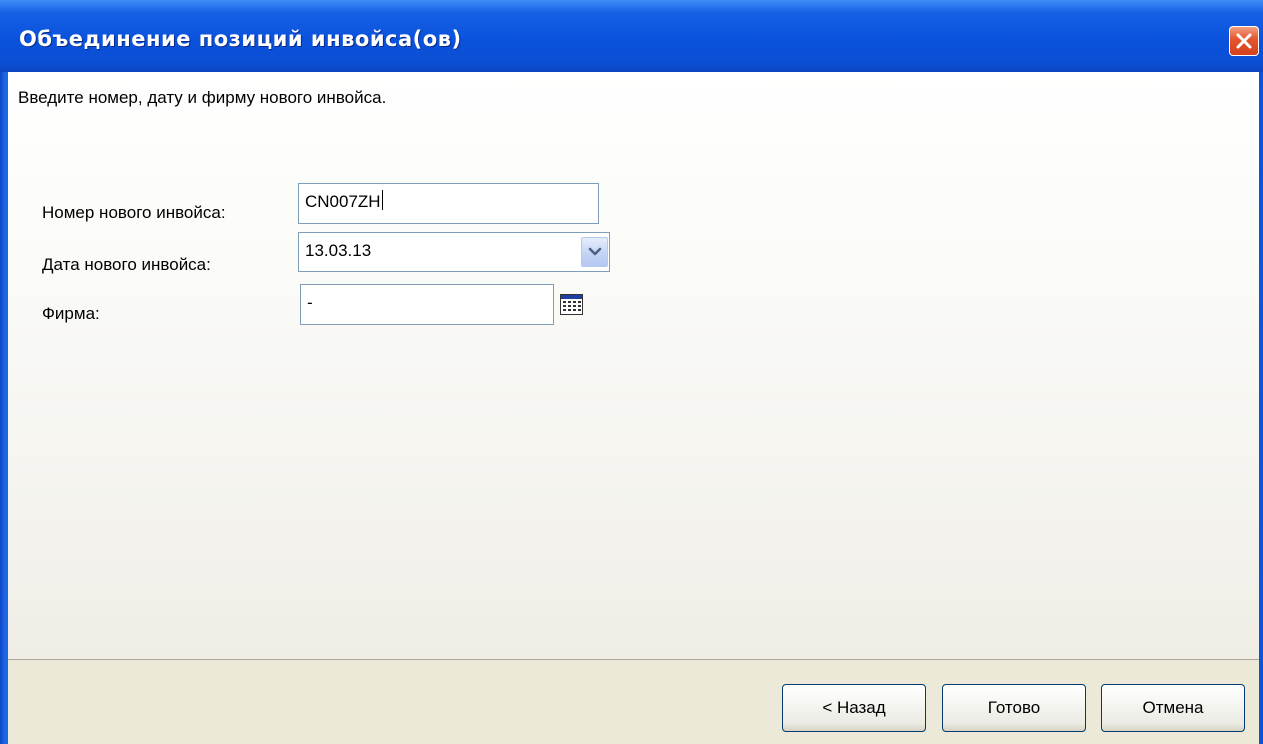  Describe the element at coordinates (134, 212) in the screenshot. I see `invoice-number-label: Номер нового инвойса:` at that location.